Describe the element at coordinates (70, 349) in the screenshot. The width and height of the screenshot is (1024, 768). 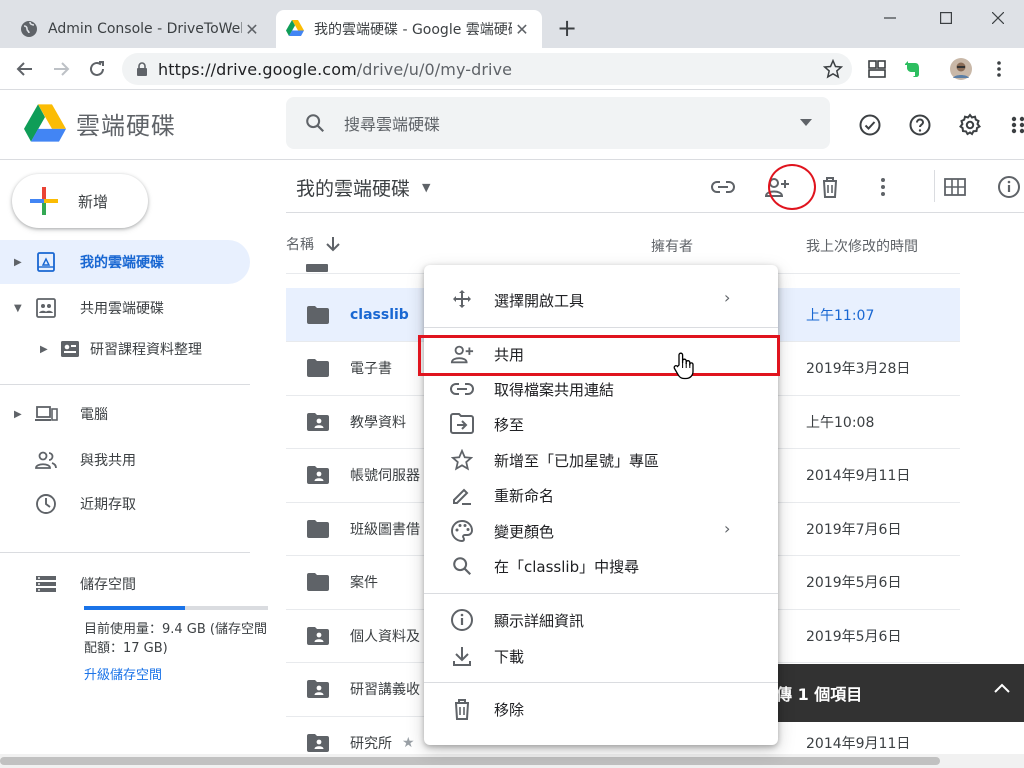
I see `shared-drive-folder-icon` at that location.